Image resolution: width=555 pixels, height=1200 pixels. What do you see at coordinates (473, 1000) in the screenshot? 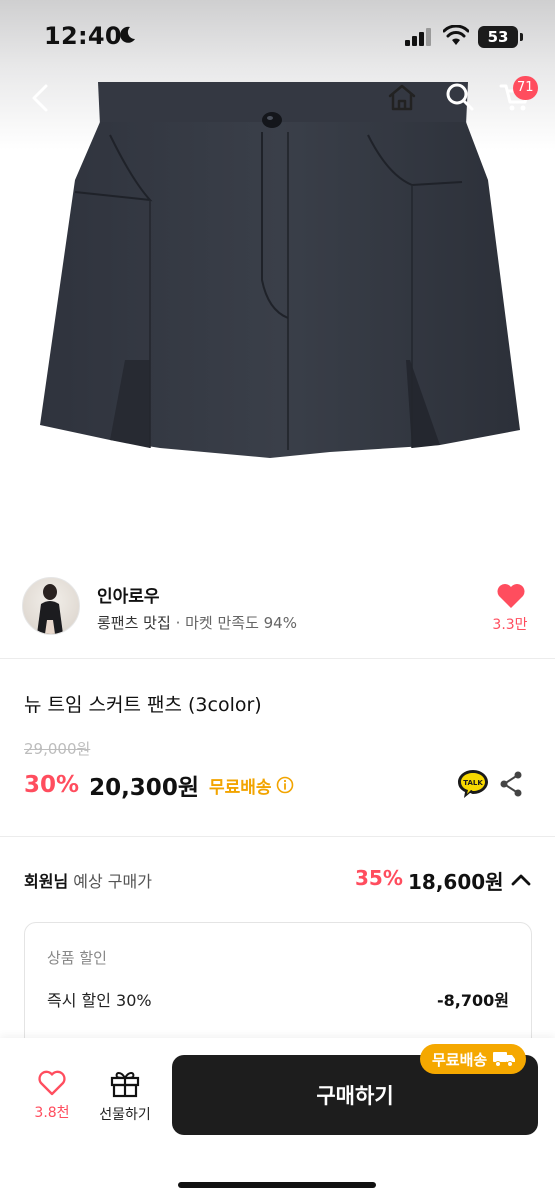
I see `instant-discount-amount: -8,700원` at bounding box center [473, 1000].